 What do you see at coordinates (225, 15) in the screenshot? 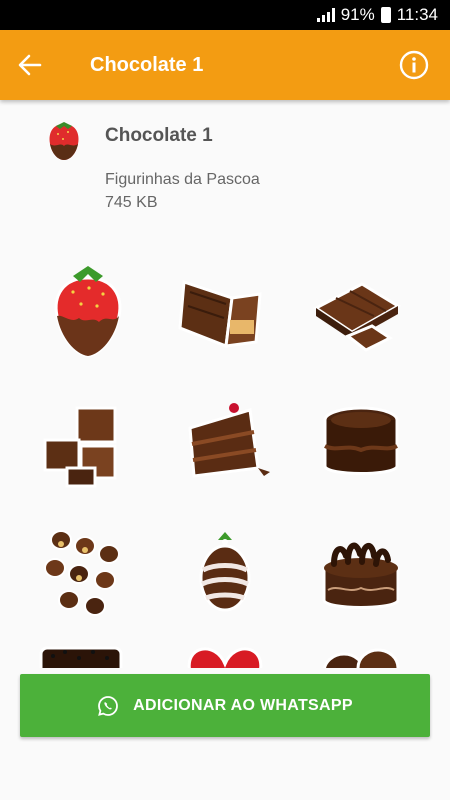
I see `status-bar: 91% 11:34` at bounding box center [225, 15].